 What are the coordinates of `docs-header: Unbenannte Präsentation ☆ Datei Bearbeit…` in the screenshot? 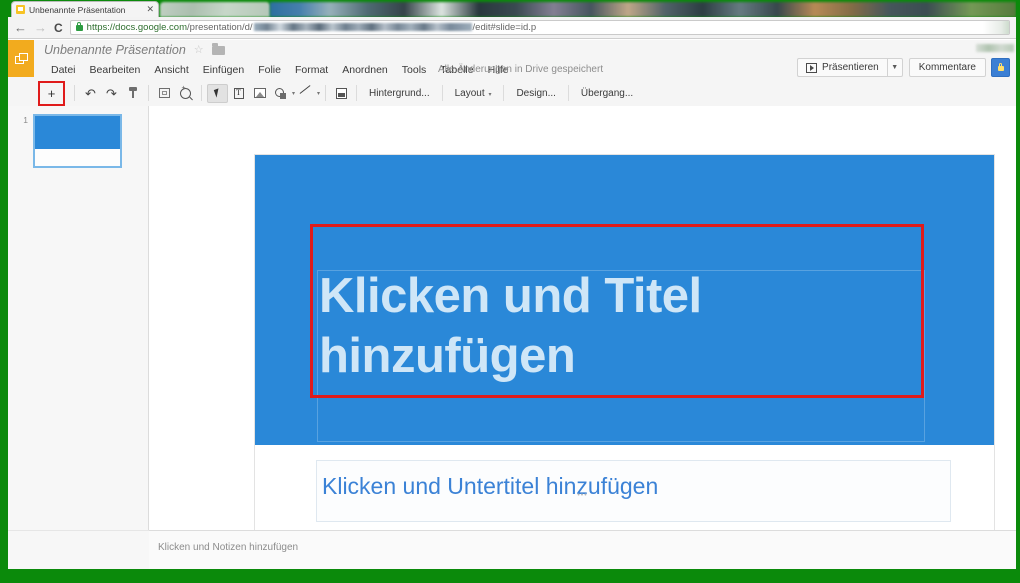 It's located at (512, 60).